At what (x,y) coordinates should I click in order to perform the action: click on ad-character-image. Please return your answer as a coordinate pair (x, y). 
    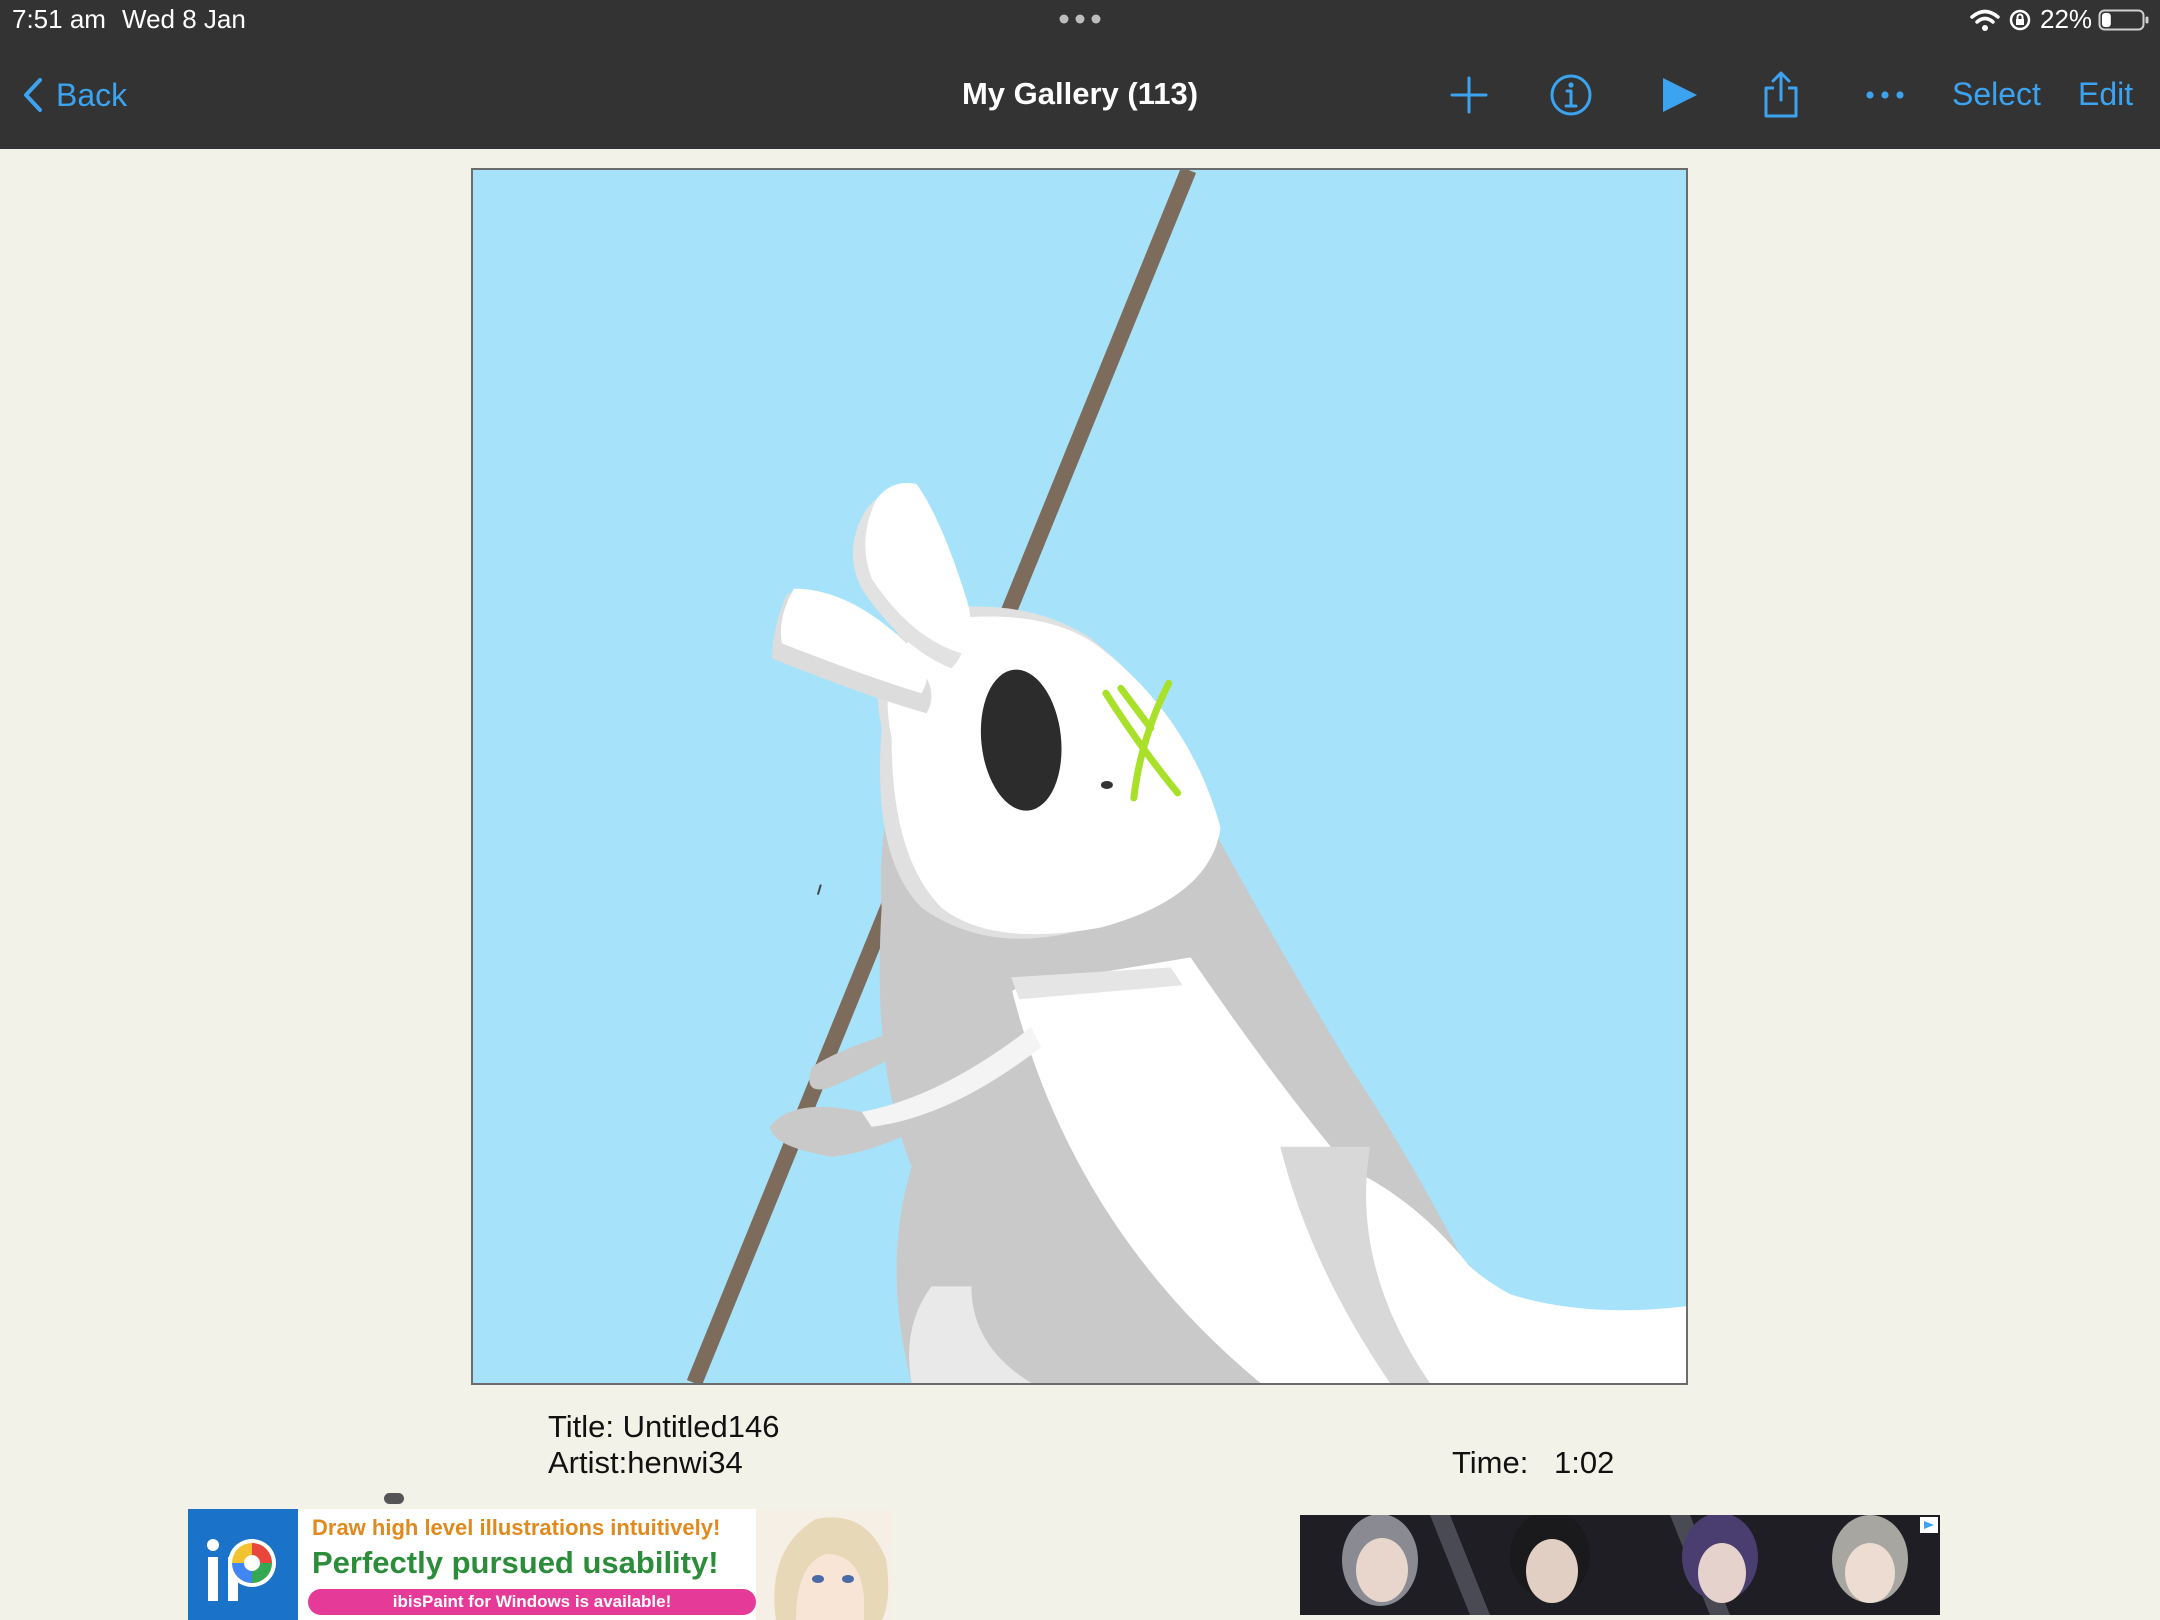
    Looking at the image, I should click on (824, 1564).